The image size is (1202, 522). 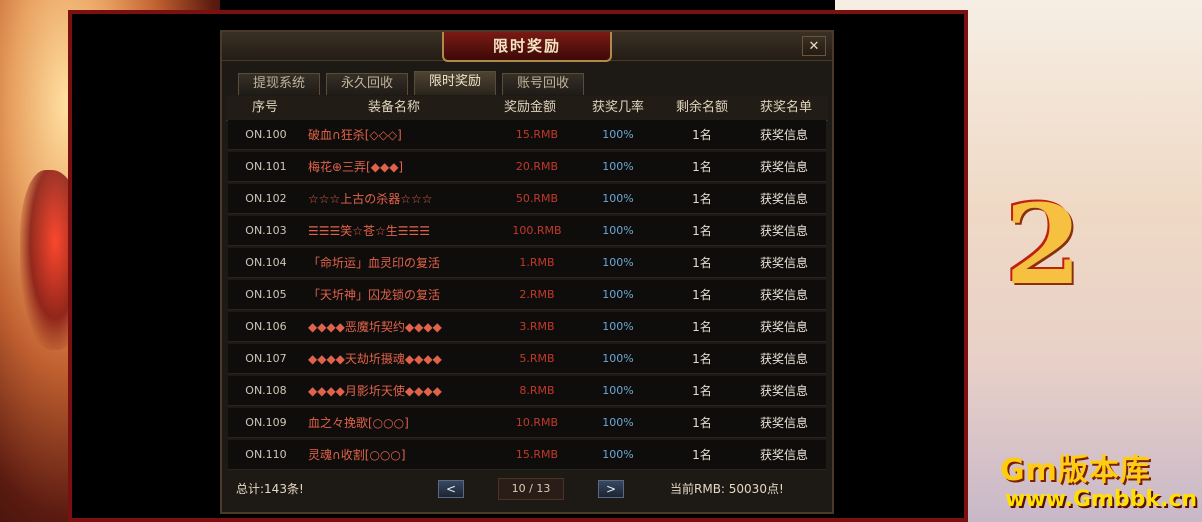 What do you see at coordinates (375, 327) in the screenshot?
I see `row-item-name: ◆◆◆◆恶魔圻契约◆◆◆◆` at bounding box center [375, 327].